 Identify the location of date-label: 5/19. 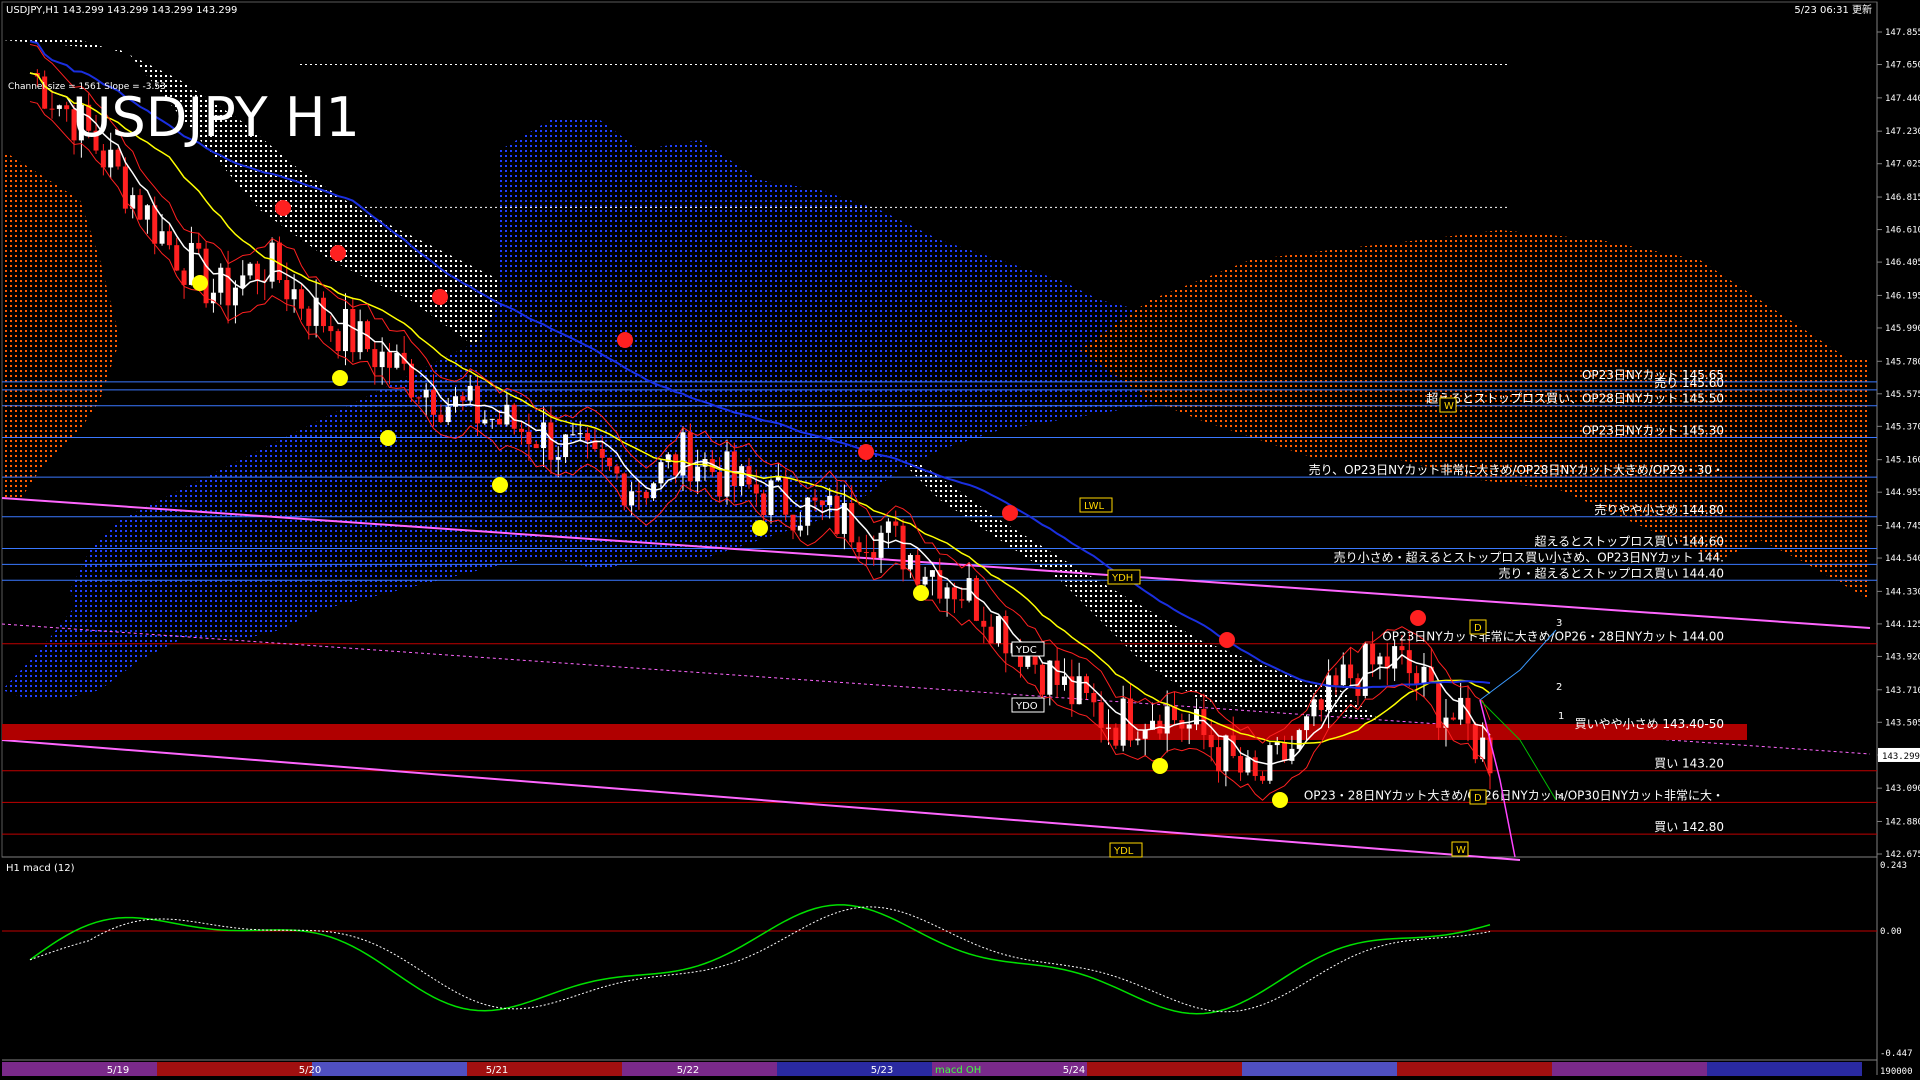
(118, 1070).